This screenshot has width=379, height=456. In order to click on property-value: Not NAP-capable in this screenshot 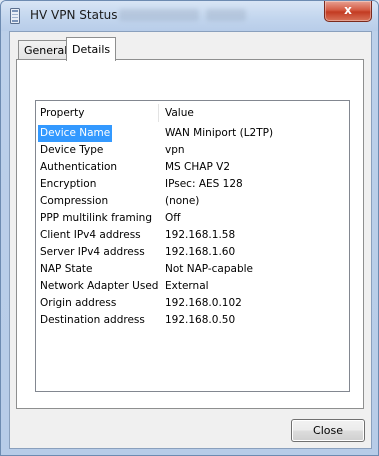, I will do `click(209, 269)`.